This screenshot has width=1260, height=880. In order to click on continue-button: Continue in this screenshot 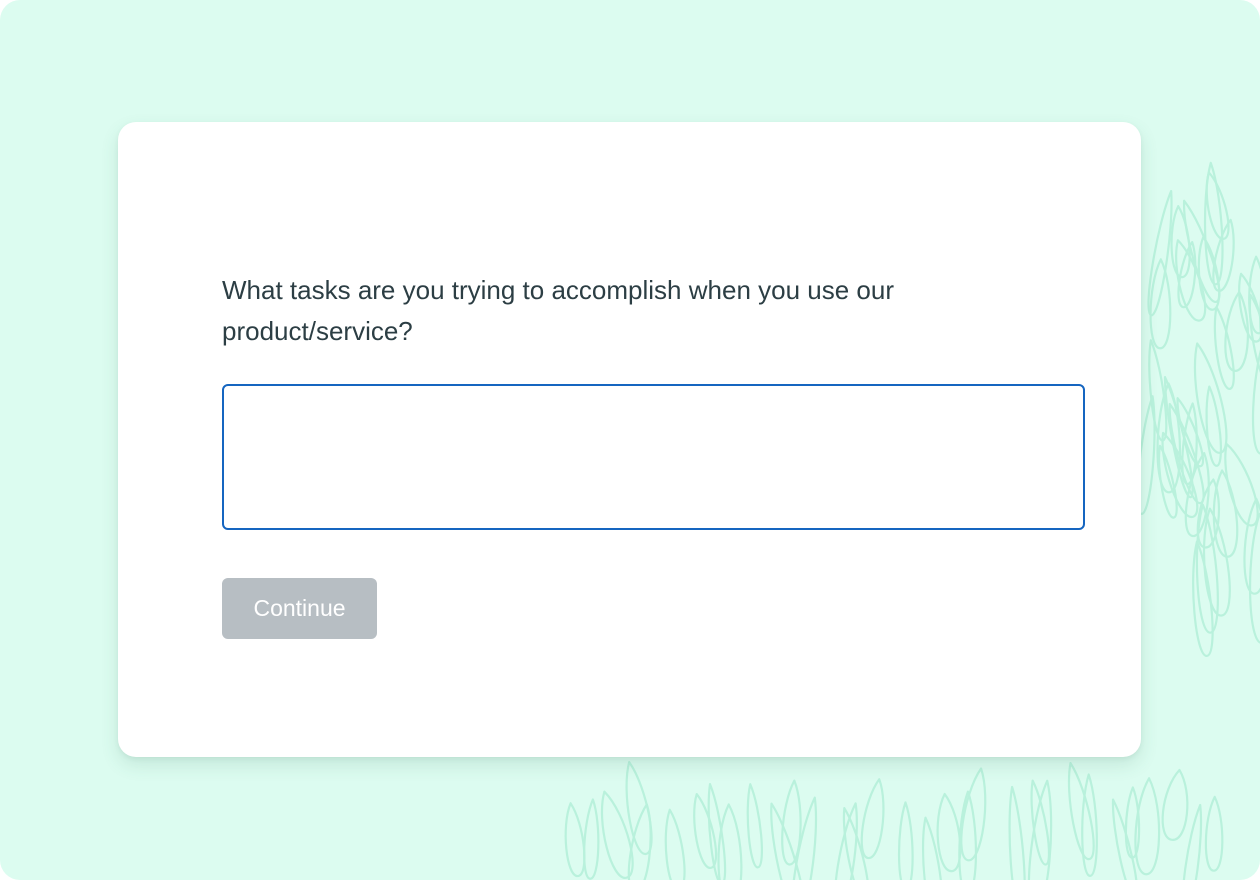, I will do `click(299, 608)`.